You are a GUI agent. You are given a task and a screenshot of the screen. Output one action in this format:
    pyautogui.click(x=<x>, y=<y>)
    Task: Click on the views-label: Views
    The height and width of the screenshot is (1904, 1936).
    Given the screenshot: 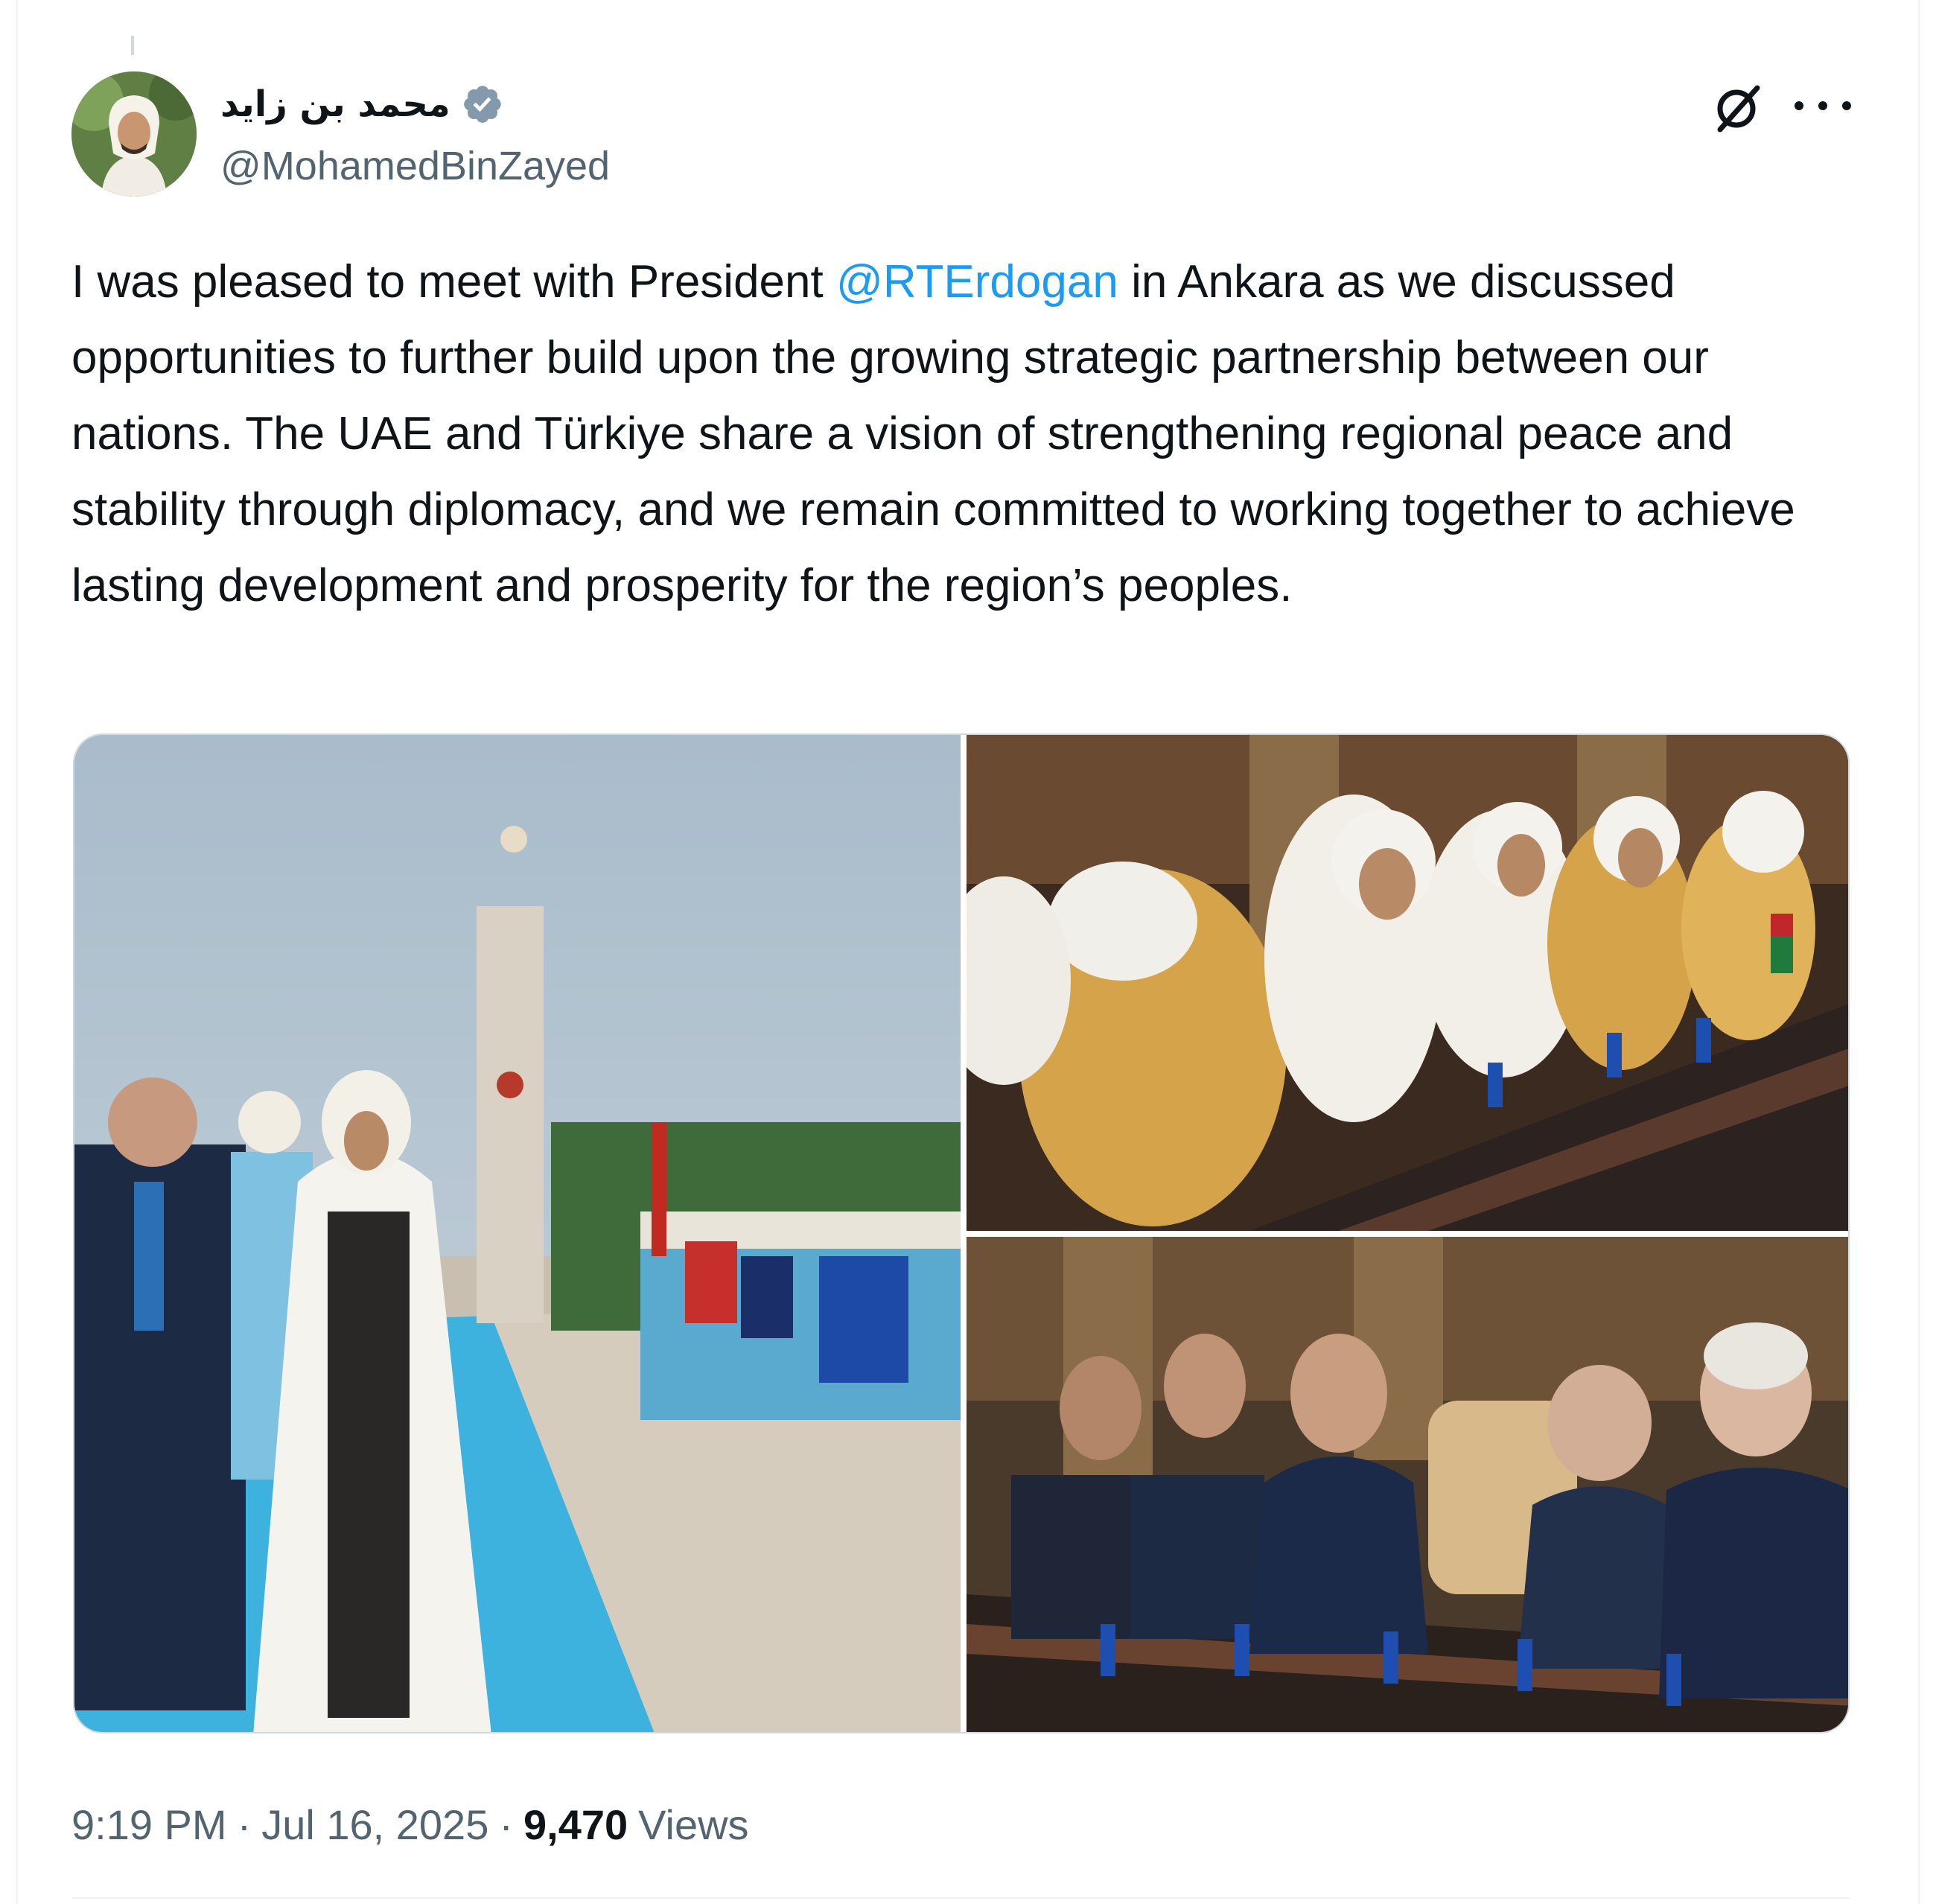 What is the action you would take?
    pyautogui.click(x=693, y=1824)
    